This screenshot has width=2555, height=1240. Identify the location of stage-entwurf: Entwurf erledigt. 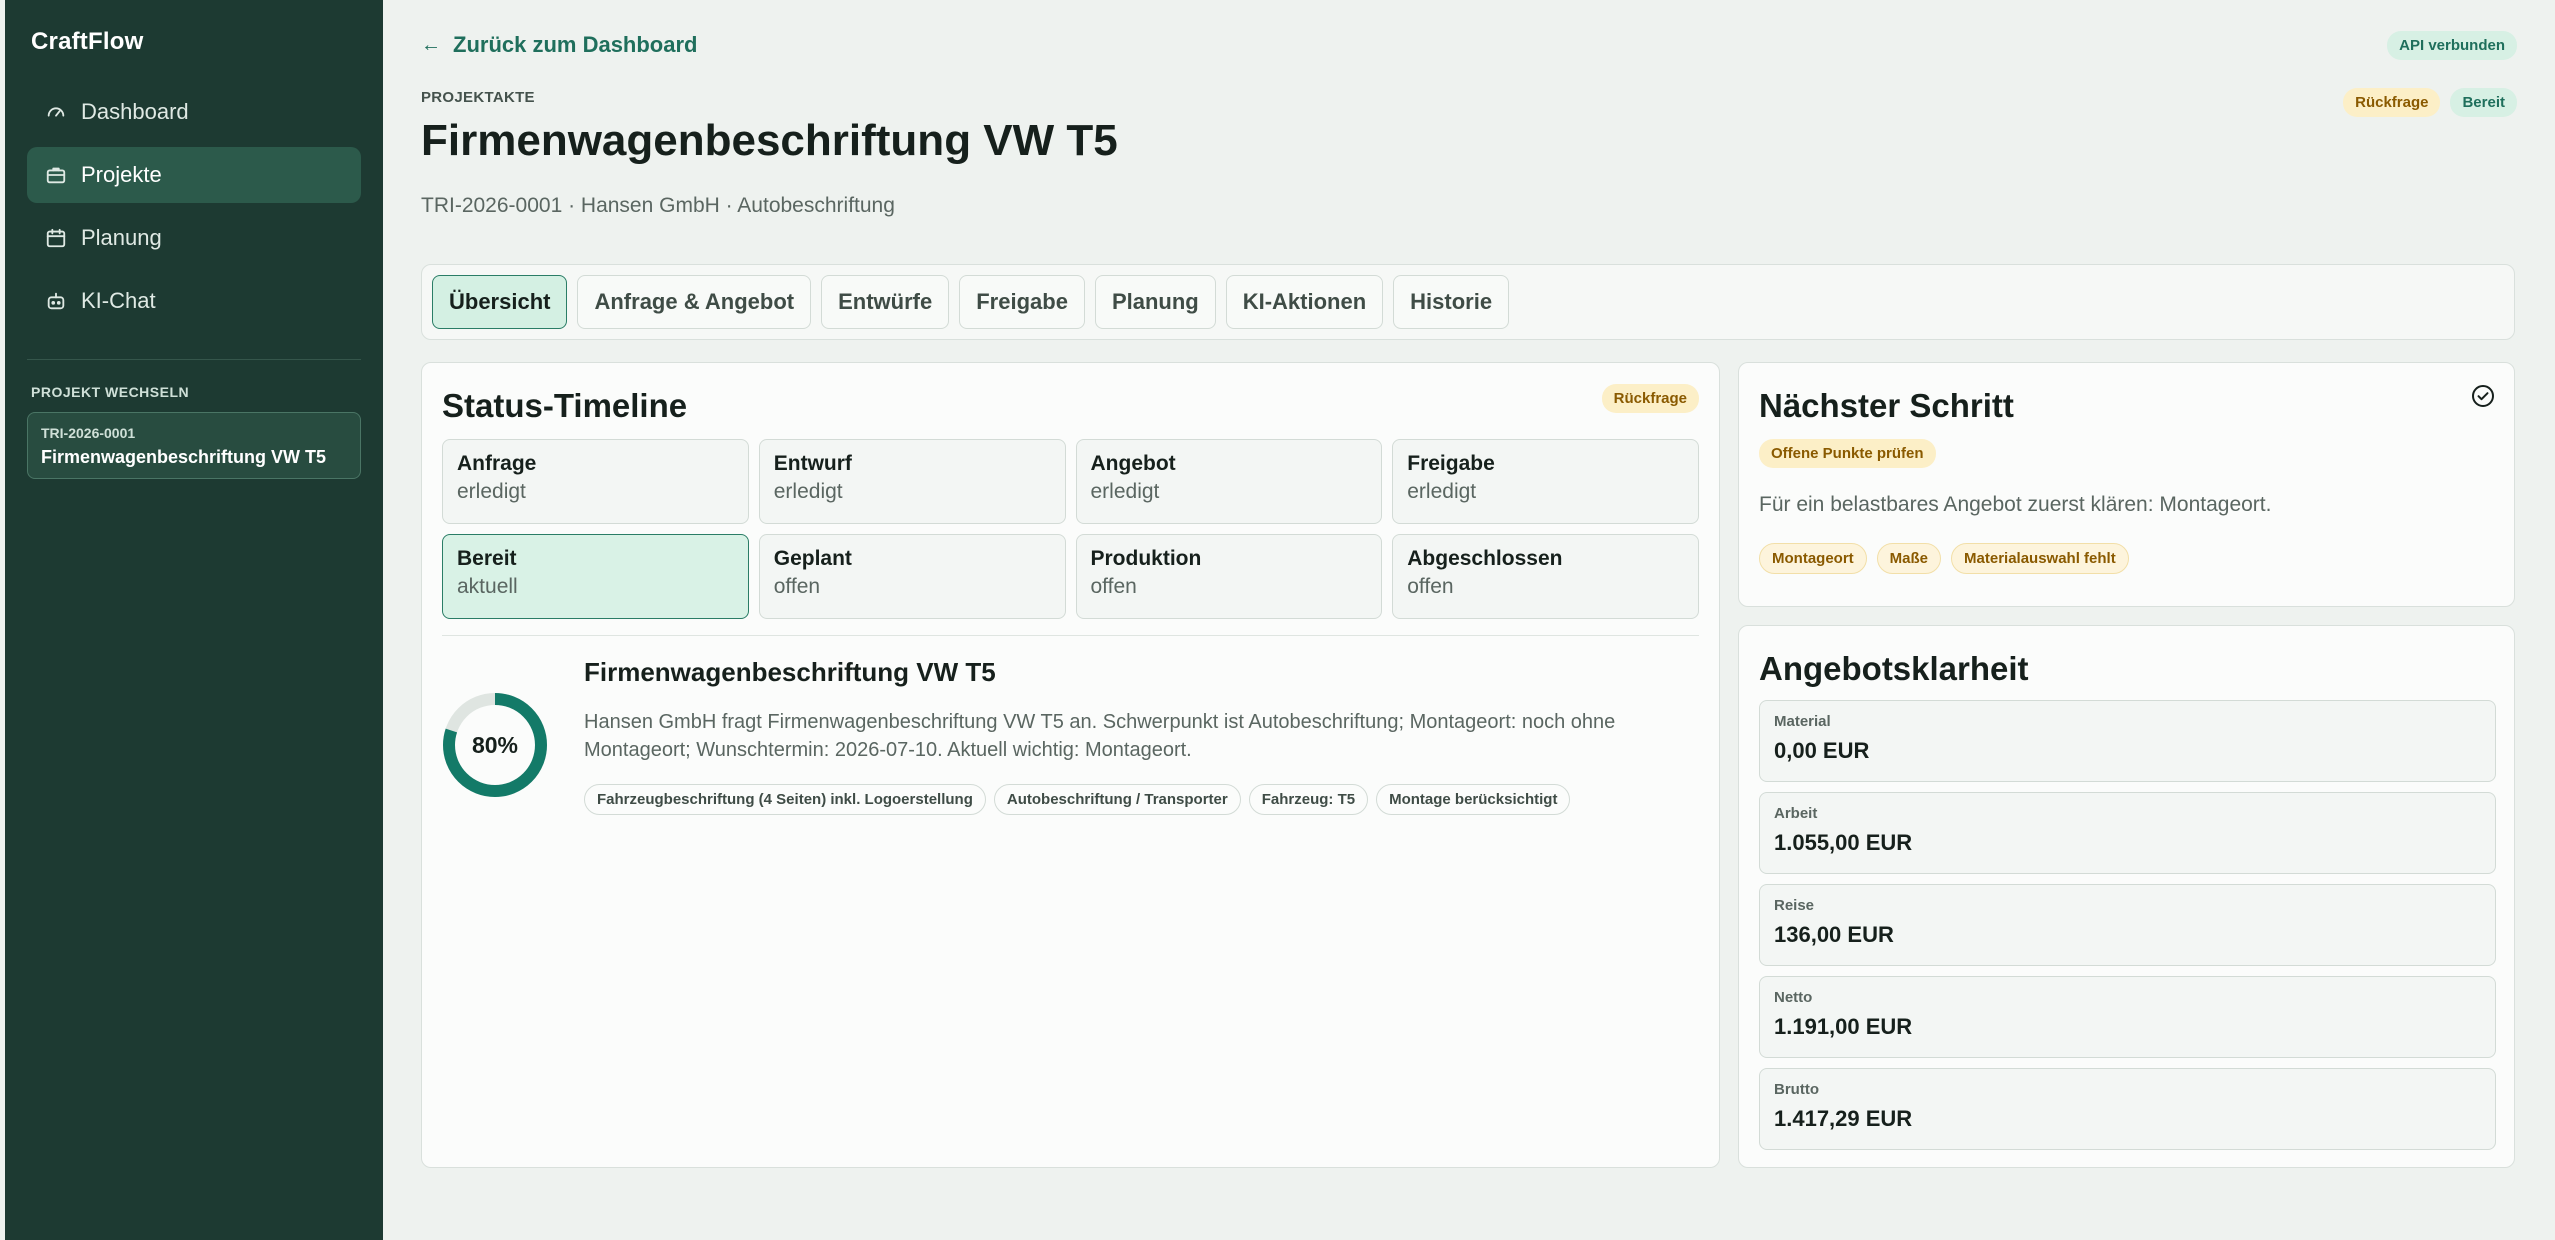
(912, 481).